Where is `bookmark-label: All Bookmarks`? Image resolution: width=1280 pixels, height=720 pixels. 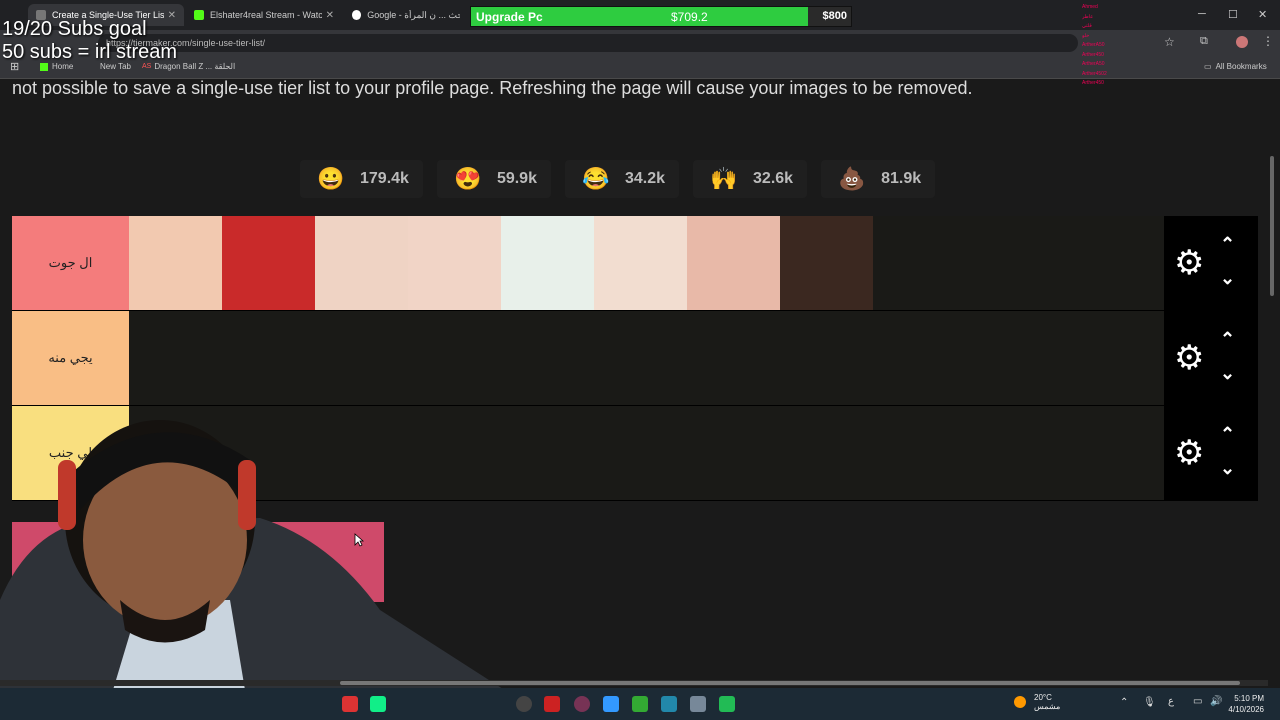
bookmark-label: All Bookmarks is located at coordinates (1241, 66).